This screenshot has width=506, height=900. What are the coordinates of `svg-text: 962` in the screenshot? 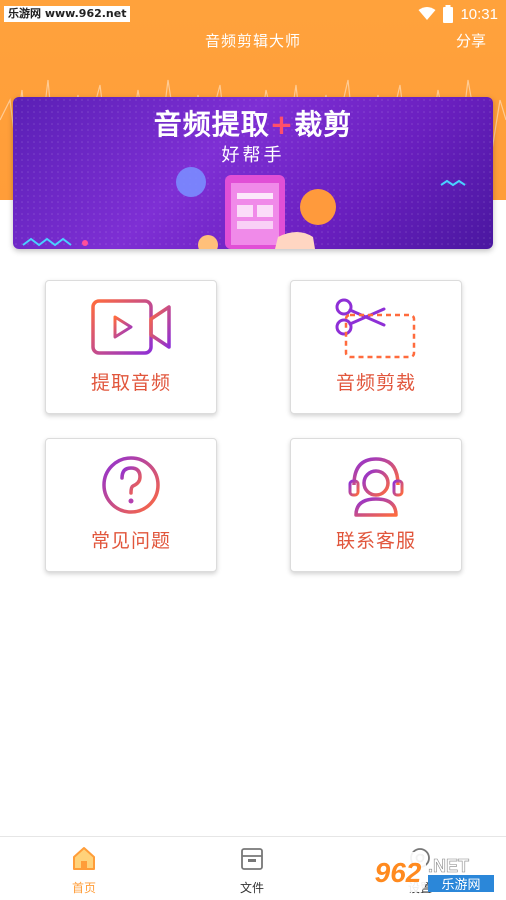 It's located at (398, 872).